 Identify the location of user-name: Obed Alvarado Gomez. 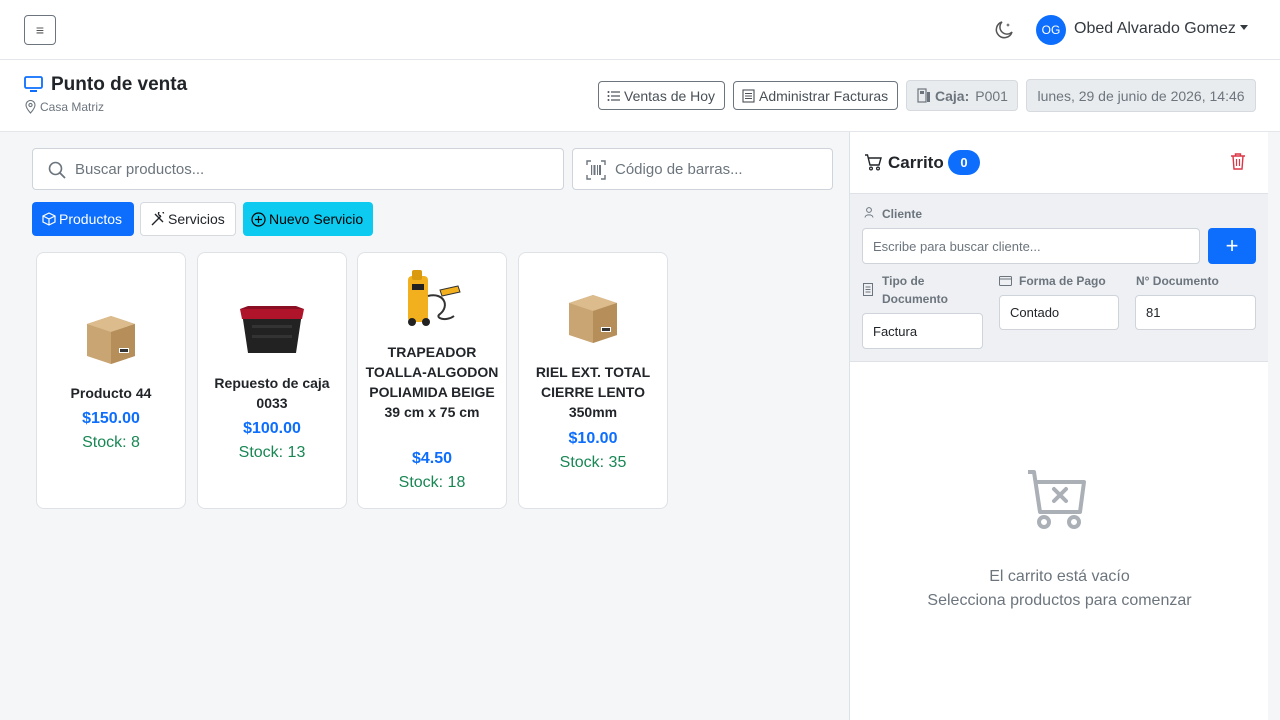
(1155, 28).